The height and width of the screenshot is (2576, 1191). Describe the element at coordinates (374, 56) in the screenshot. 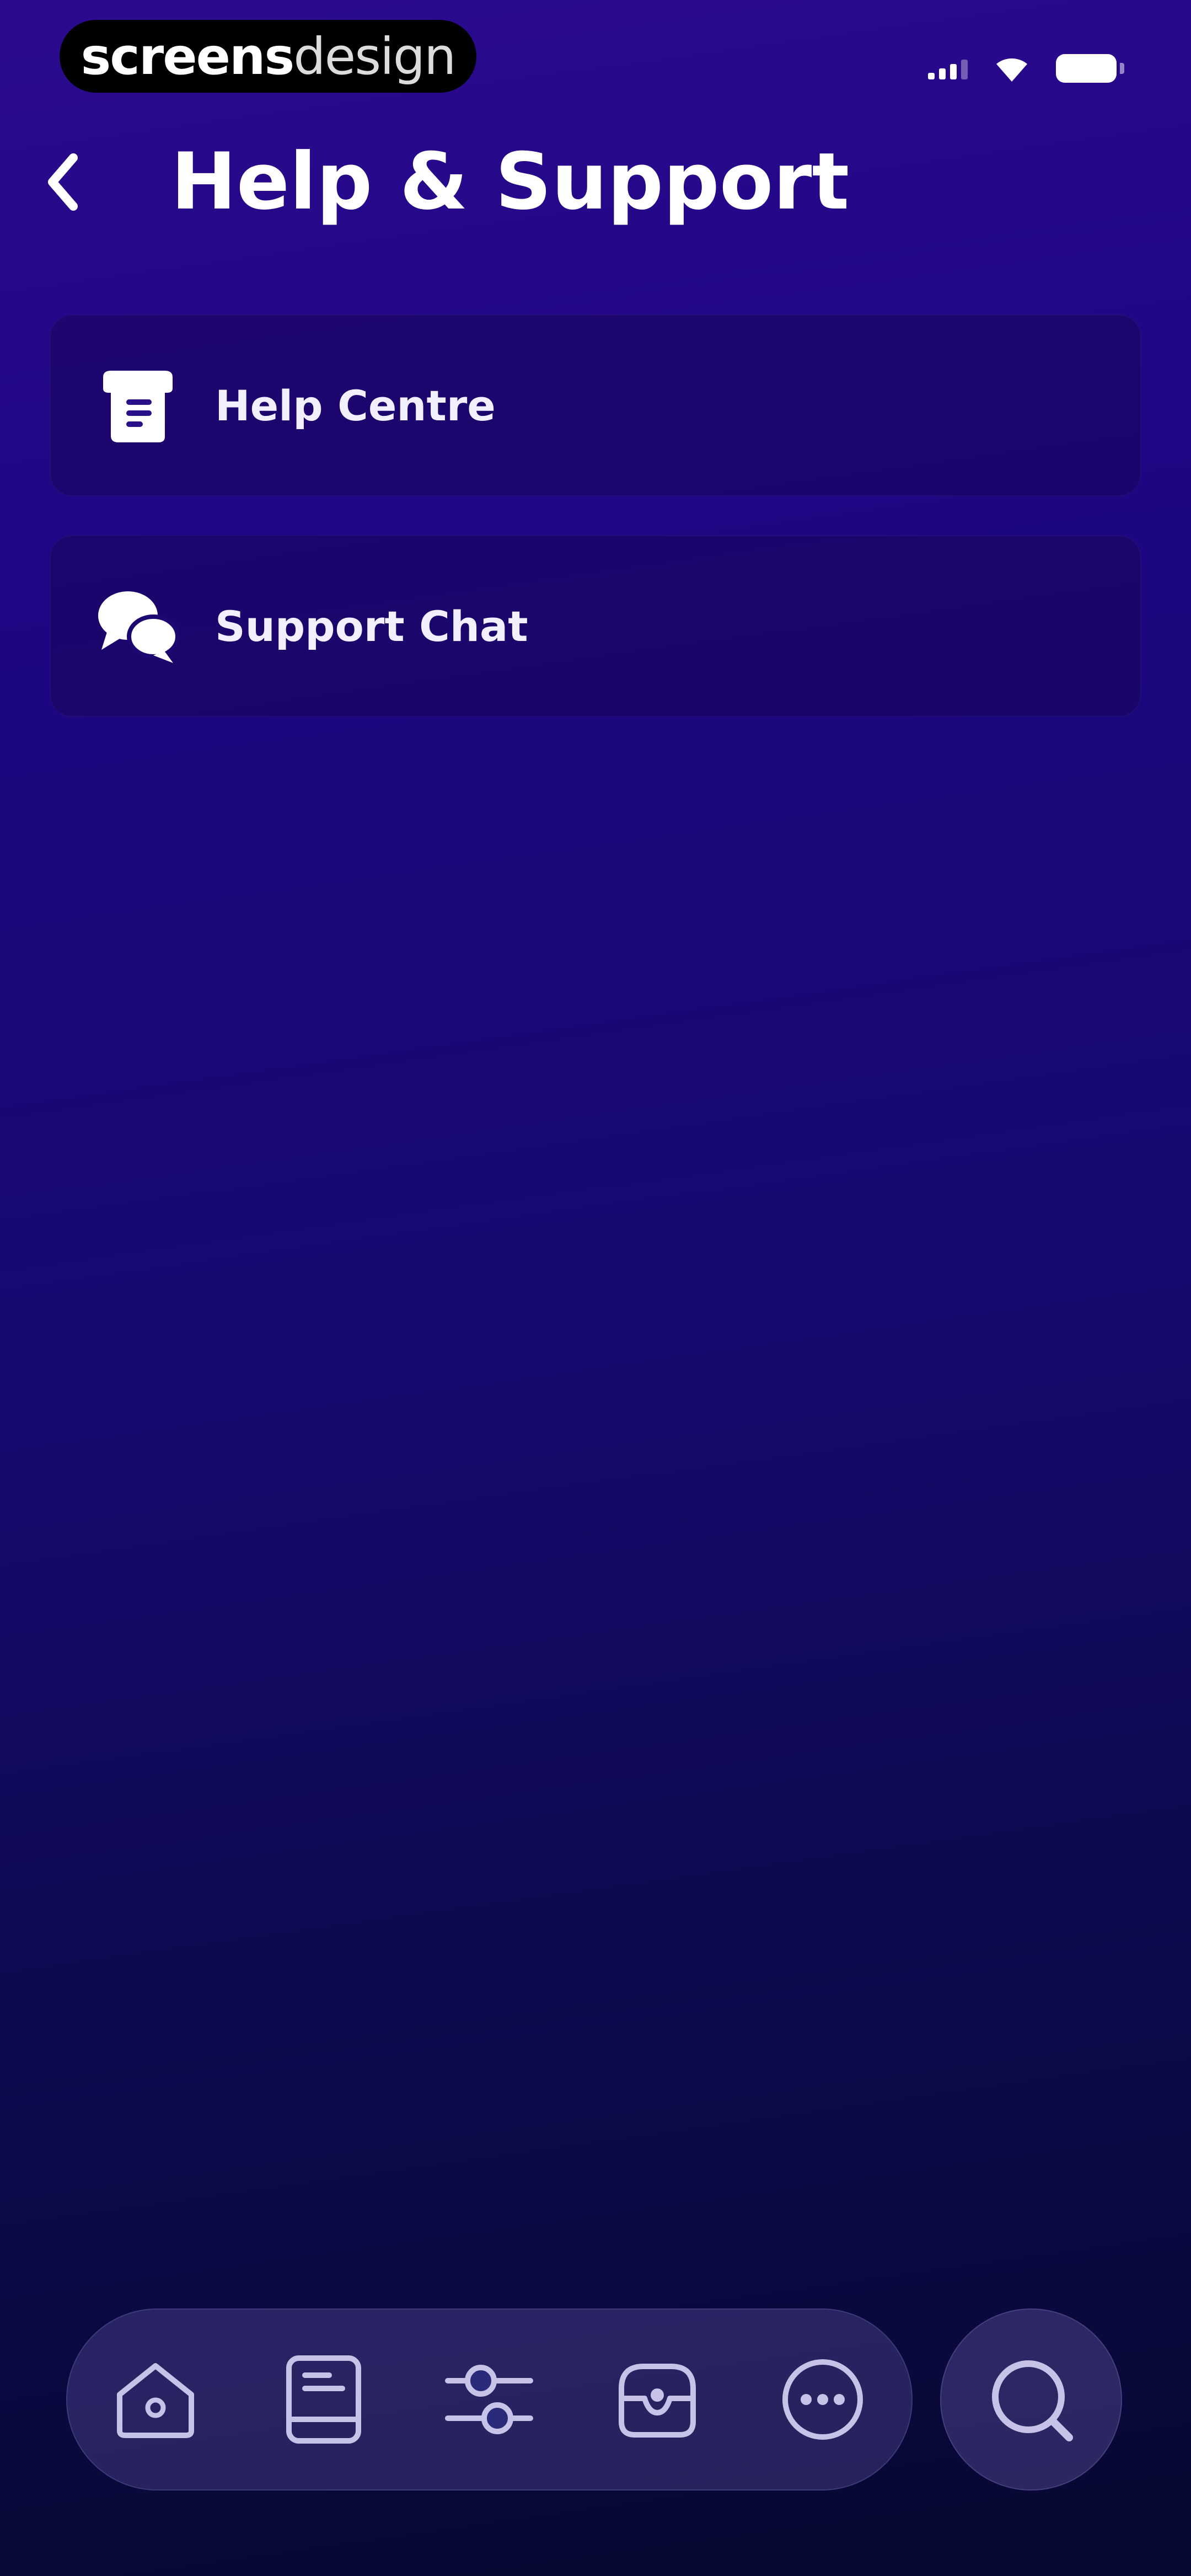

I see `watermark-light-text: design` at that location.